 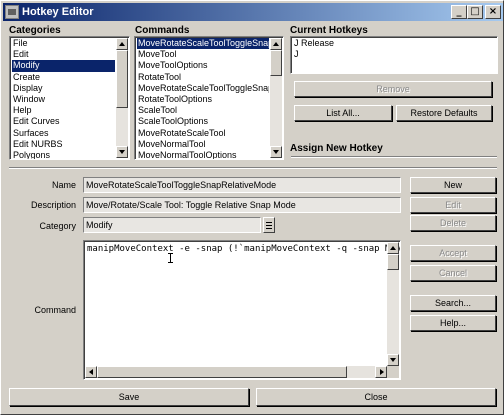 What do you see at coordinates (53, 205) in the screenshot?
I see `description-label: Description` at bounding box center [53, 205].